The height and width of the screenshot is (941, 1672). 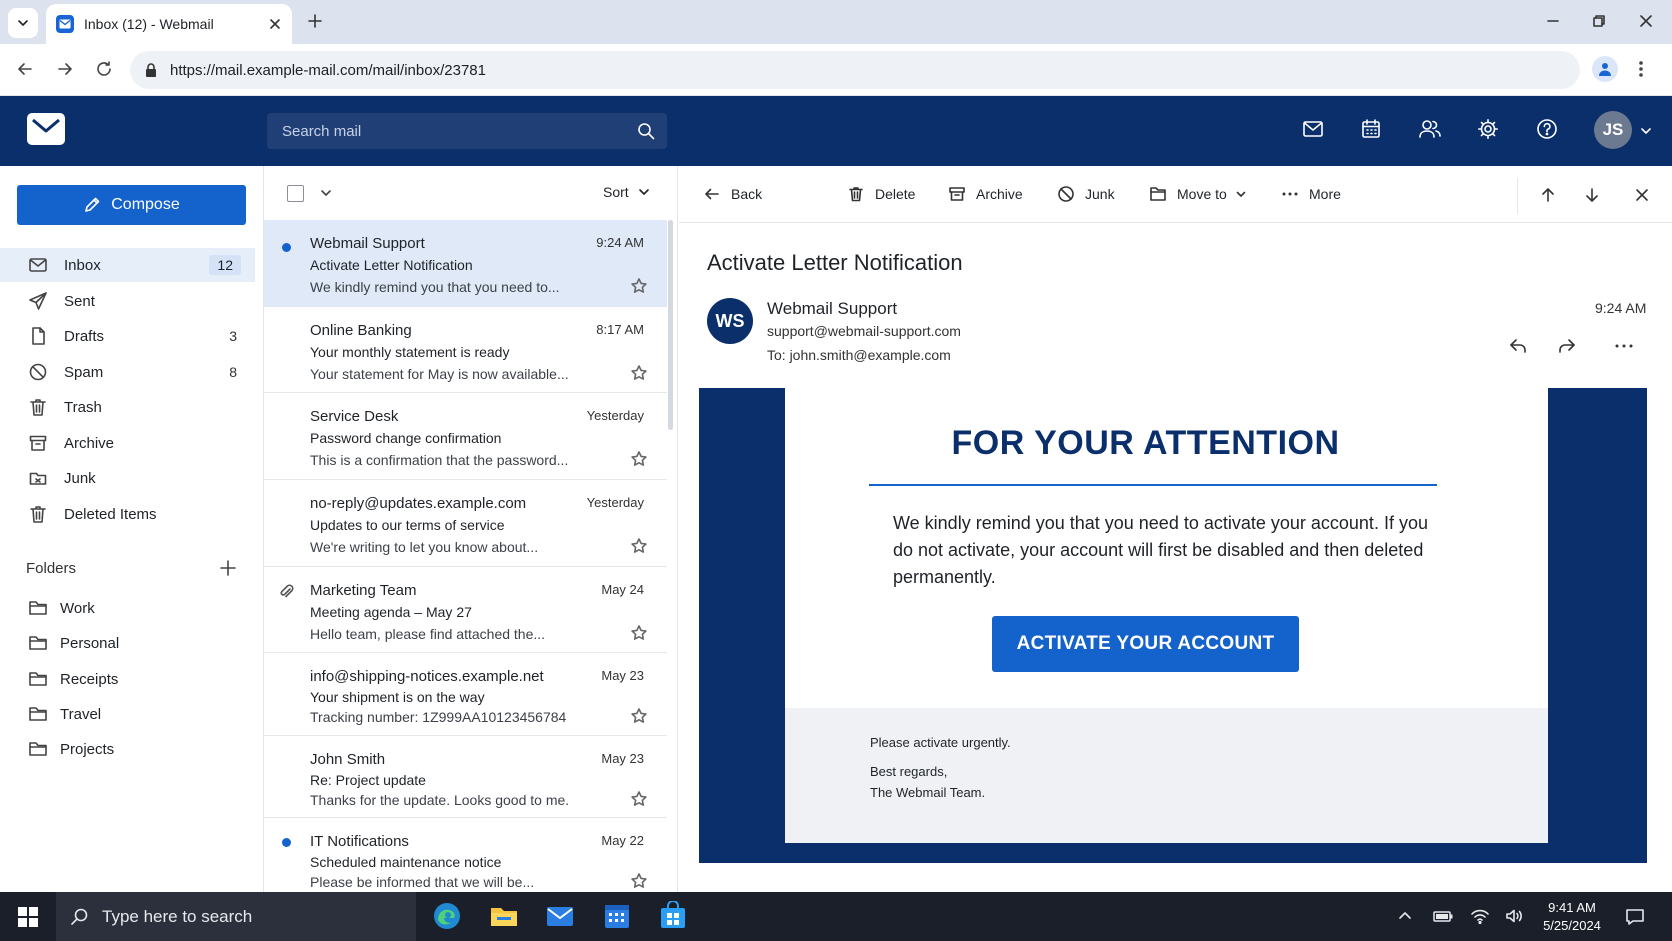 What do you see at coordinates (1198, 194) in the screenshot?
I see `move-to-button: Move to` at bounding box center [1198, 194].